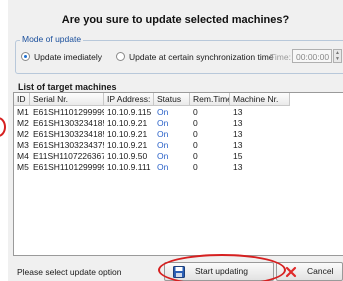 This screenshot has height=281, width=343. What do you see at coordinates (22, 167) in the screenshot?
I see `table-cell-id: M5` at bounding box center [22, 167].